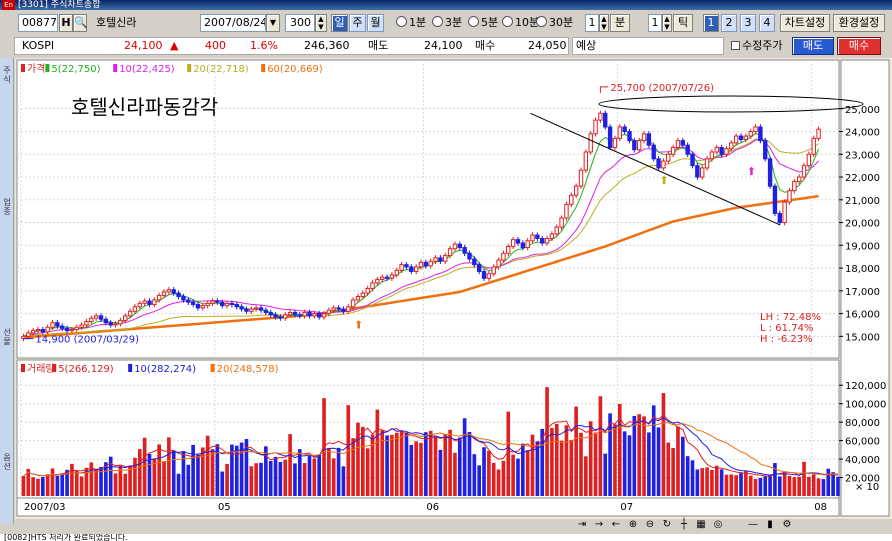  Describe the element at coordinates (599, 525) in the screenshot. I see `arrow-right-icon: →` at that location.